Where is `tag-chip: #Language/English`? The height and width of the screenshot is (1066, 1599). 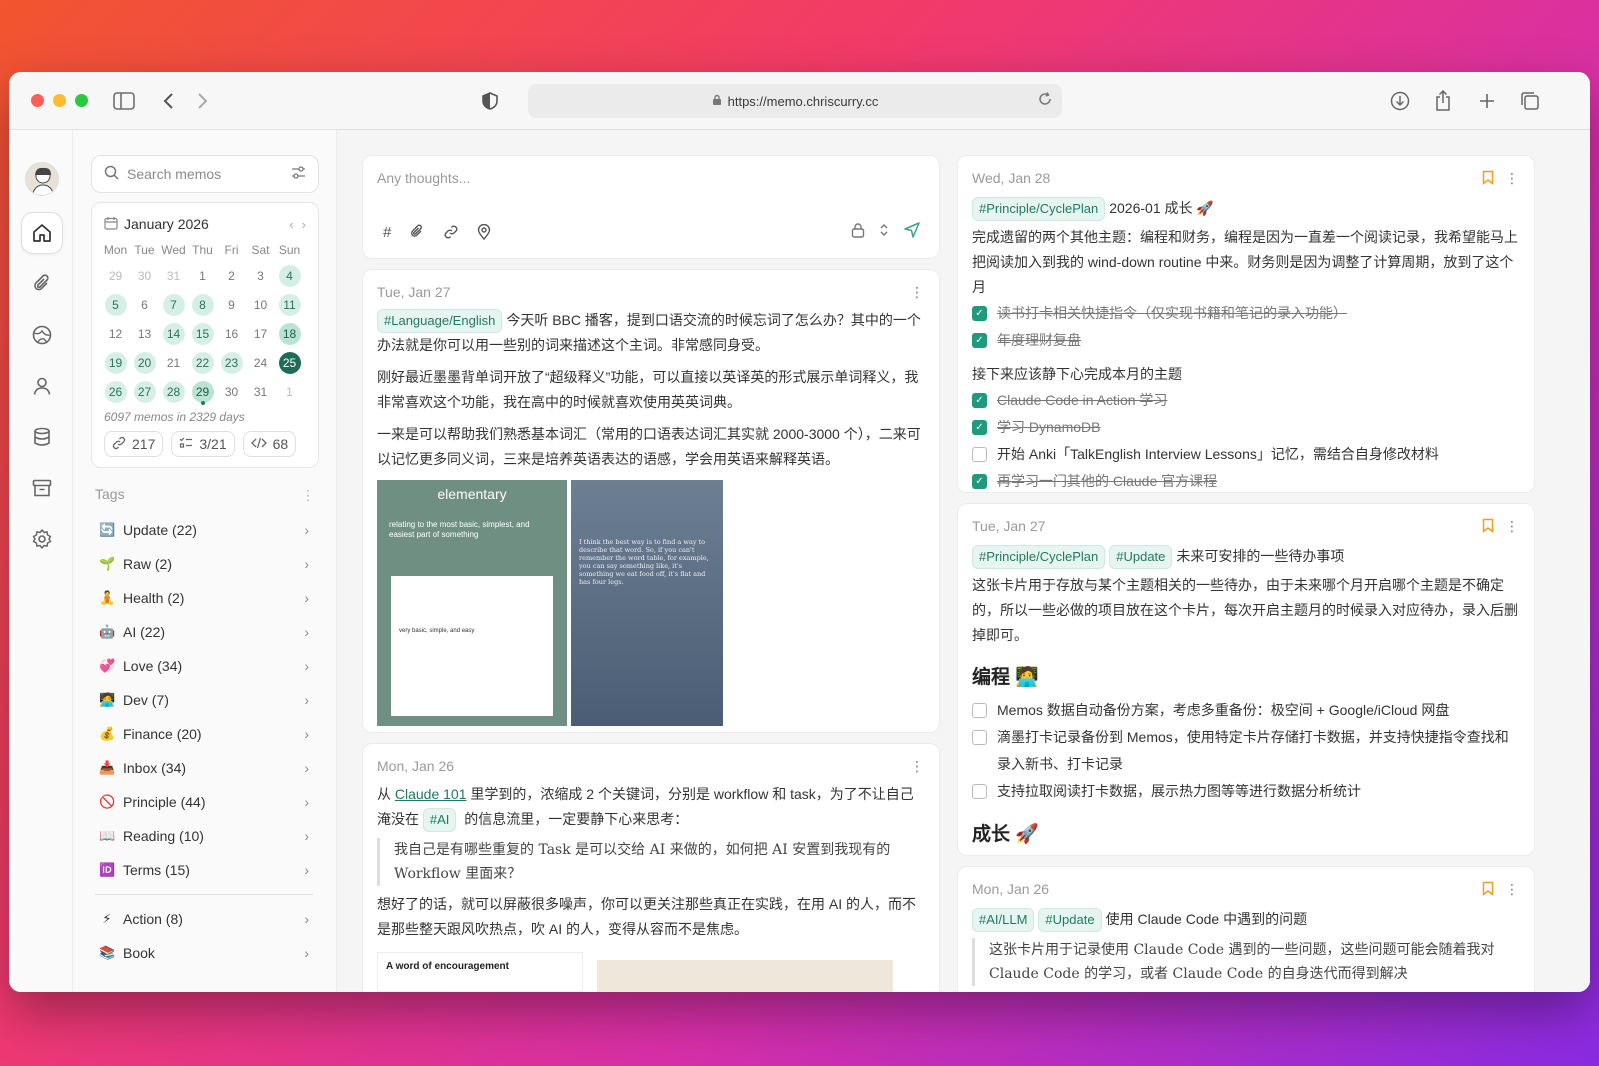 tag-chip: #Language/English is located at coordinates (440, 321).